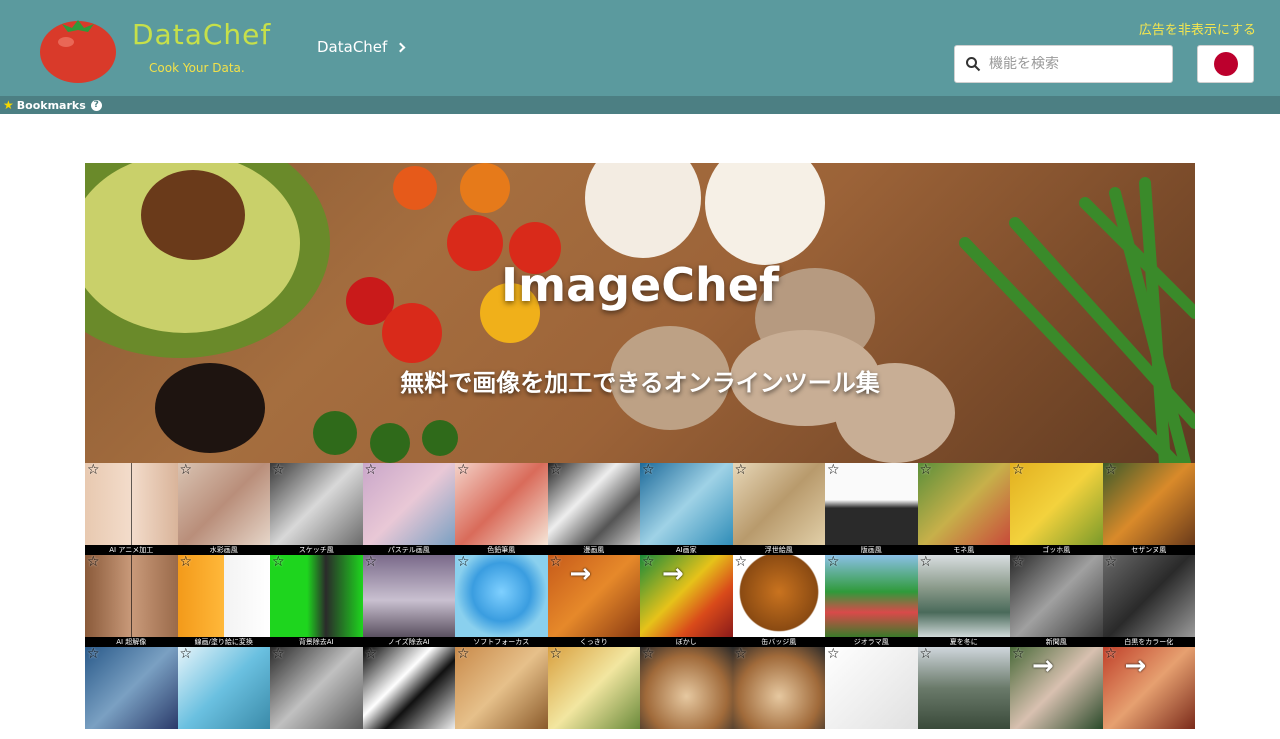 The height and width of the screenshot is (739, 1280). What do you see at coordinates (501, 509) in the screenshot?
I see `tool-tile: ☆ 色鉛筆風` at bounding box center [501, 509].